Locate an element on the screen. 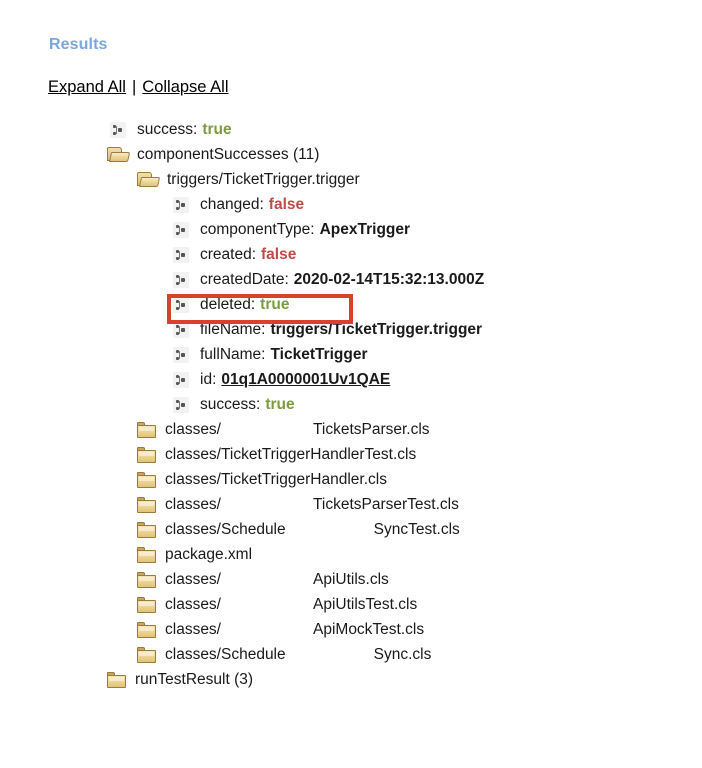 The height and width of the screenshot is (768, 702). file-path-prefix: package.xml is located at coordinates (209, 554).